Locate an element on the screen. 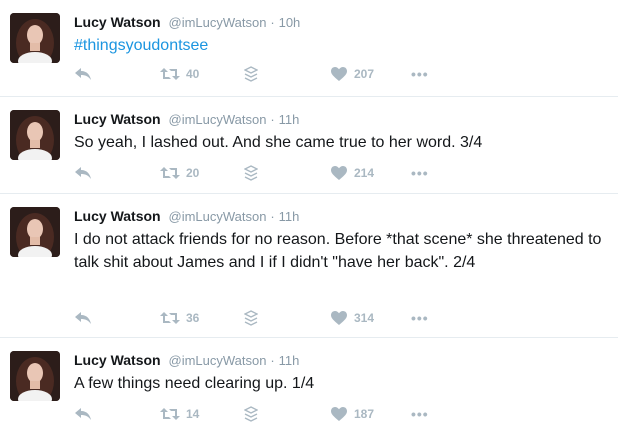 Image resolution: width=618 pixels, height=436 pixels. like-count: 314 is located at coordinates (364, 318).